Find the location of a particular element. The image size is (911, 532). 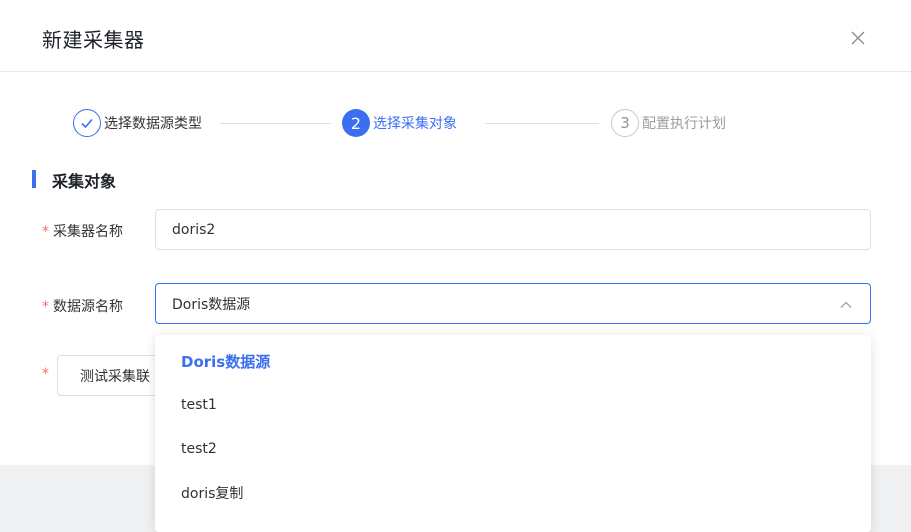

datasource-select-value: Doris数据源 is located at coordinates (211, 304).